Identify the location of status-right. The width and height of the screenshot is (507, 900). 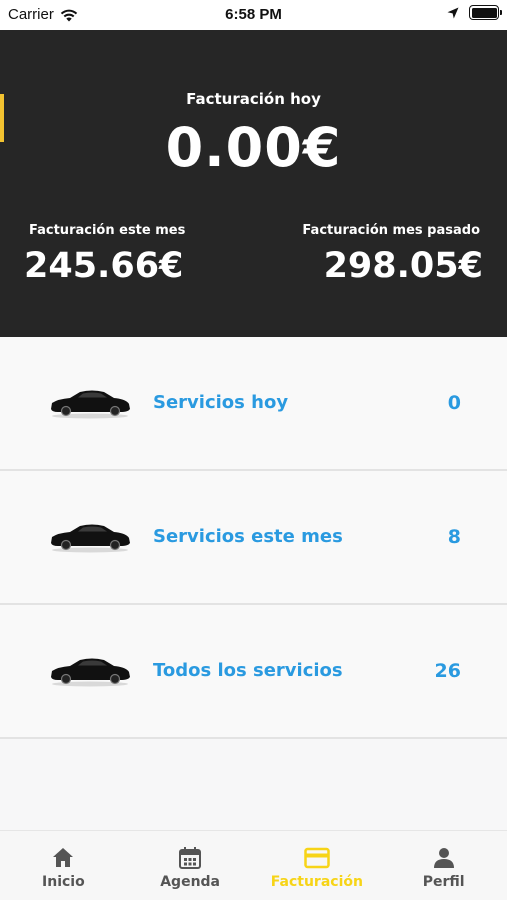
(474, 12).